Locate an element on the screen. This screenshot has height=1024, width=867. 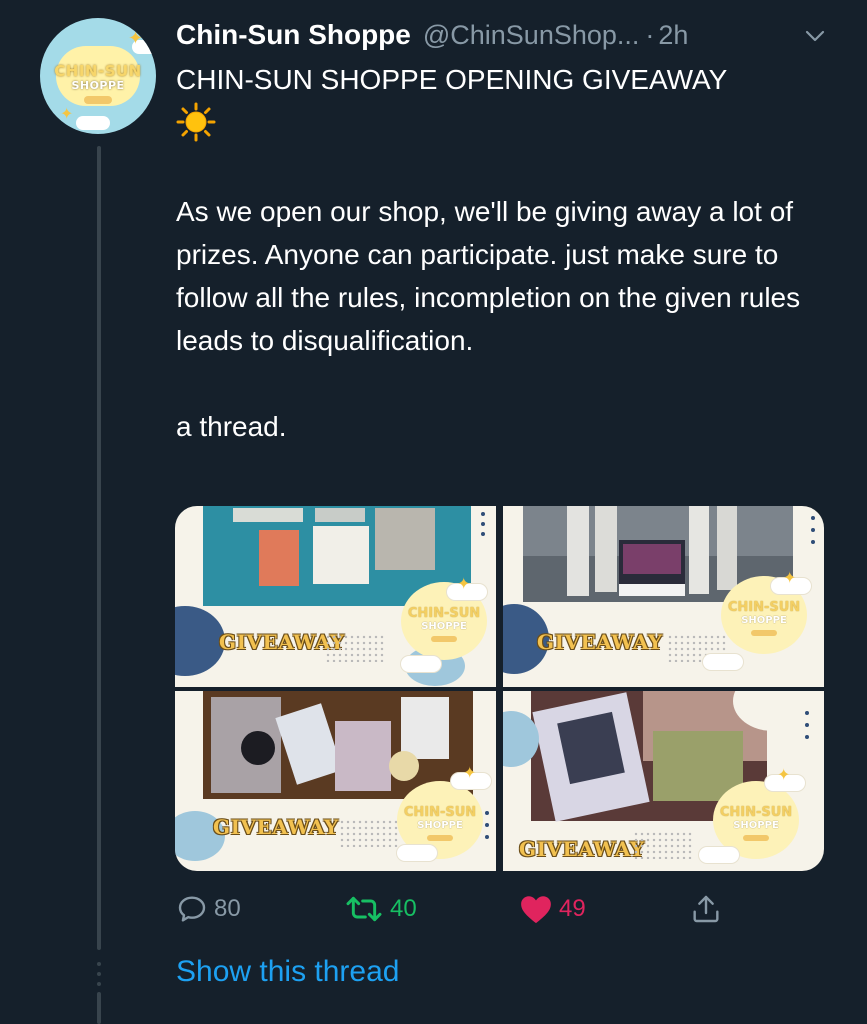
share-button is located at coordinates (706, 909).